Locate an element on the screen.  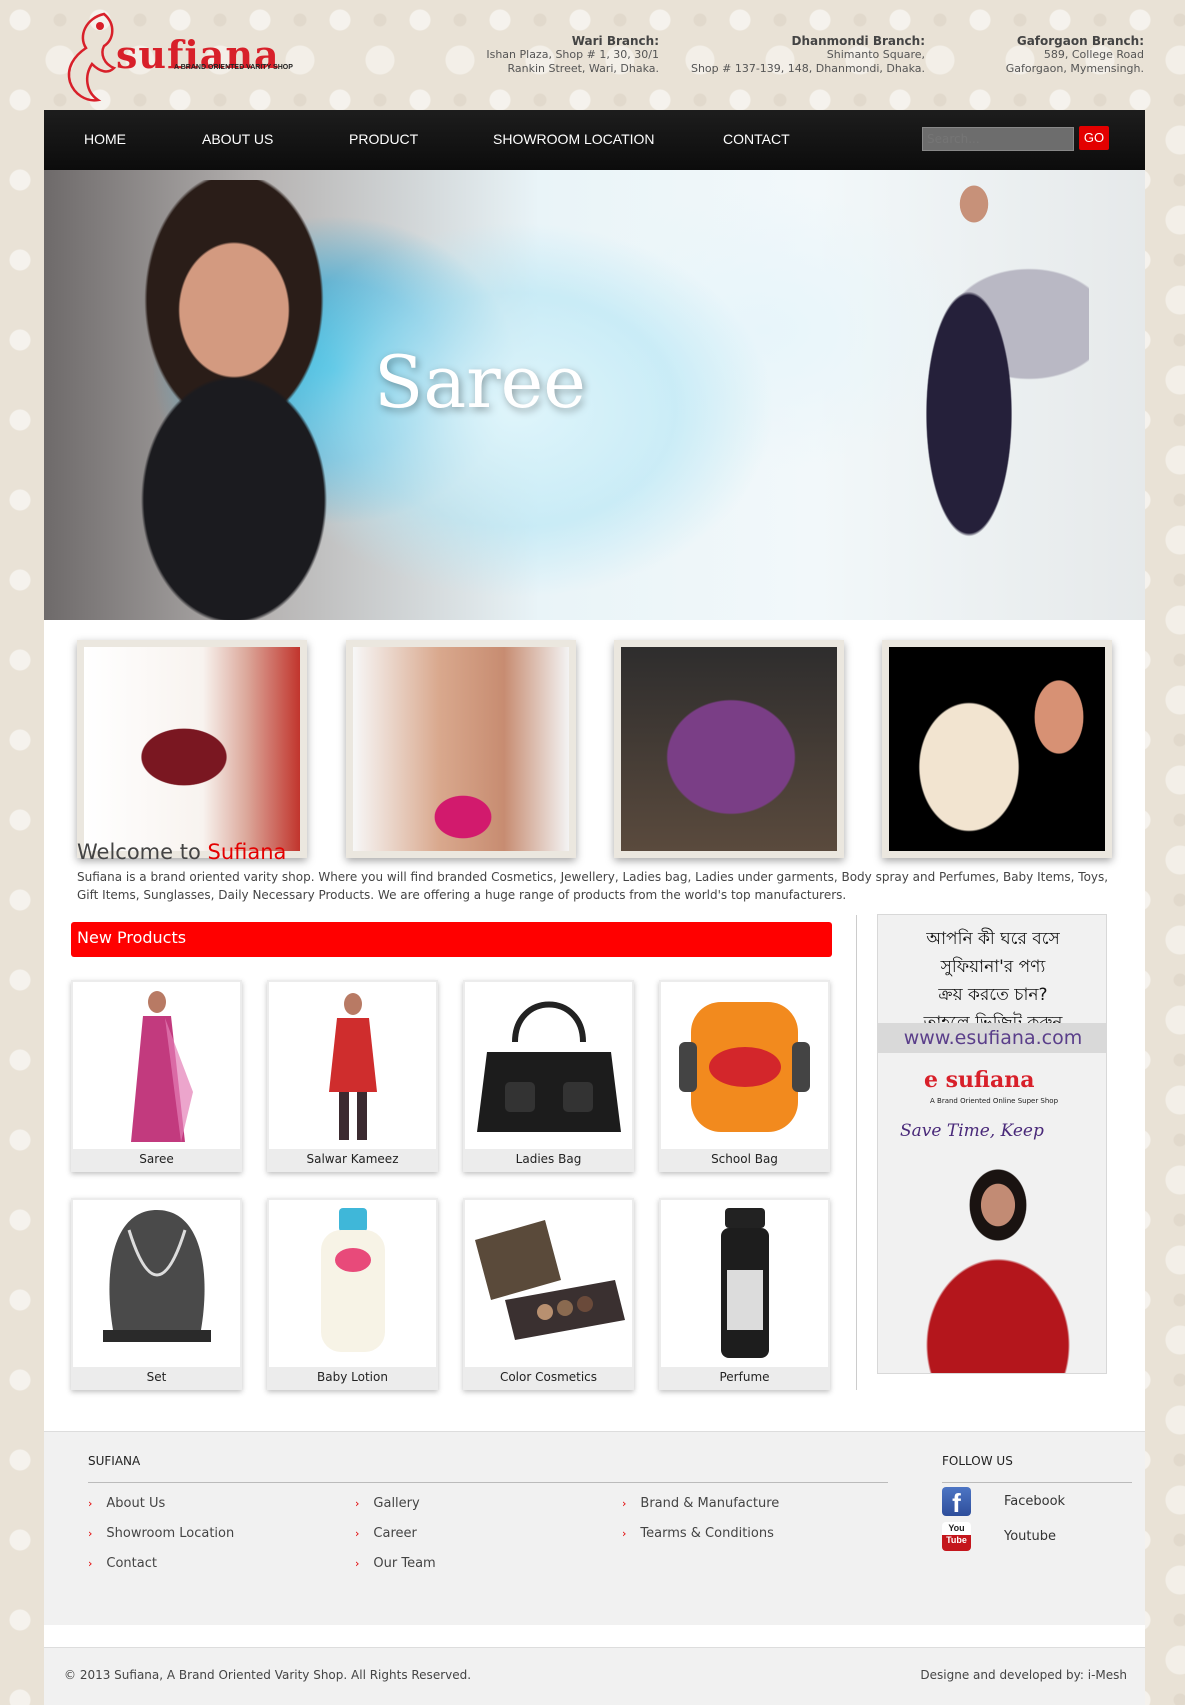
branch-address: 589, College Road is located at coordinates (1093, 54).